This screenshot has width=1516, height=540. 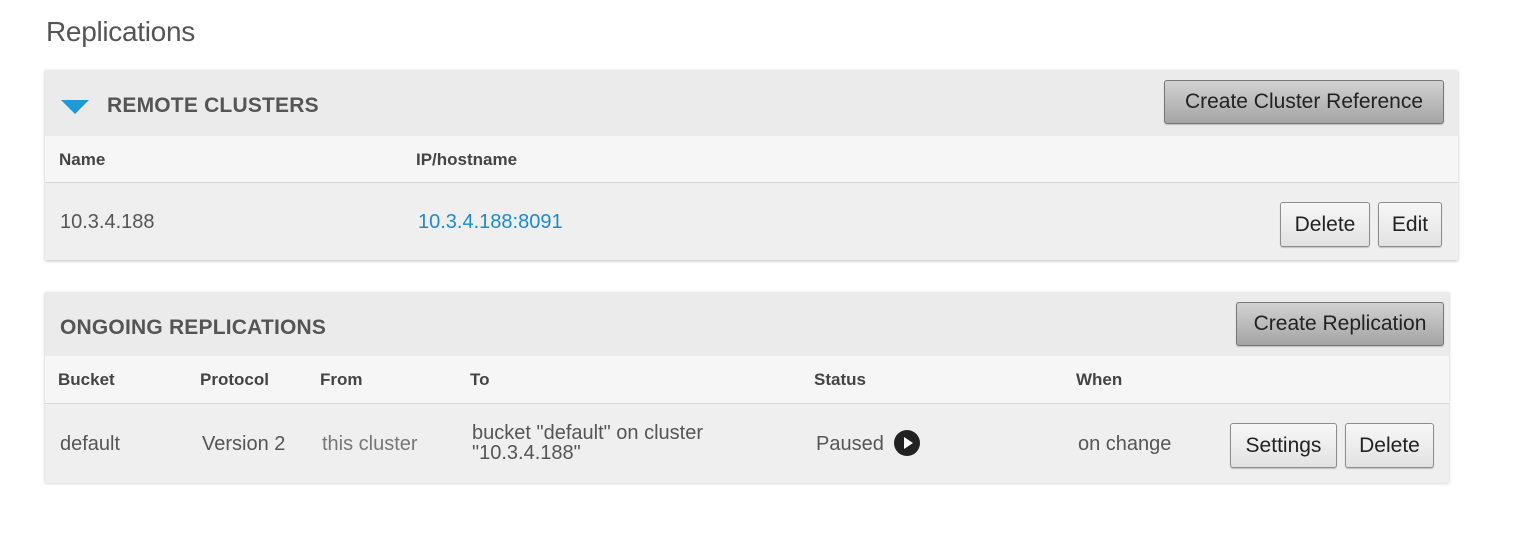 What do you see at coordinates (751, 159) in the screenshot?
I see `remote-clusters-column-headers: Name IP/hostname` at bounding box center [751, 159].